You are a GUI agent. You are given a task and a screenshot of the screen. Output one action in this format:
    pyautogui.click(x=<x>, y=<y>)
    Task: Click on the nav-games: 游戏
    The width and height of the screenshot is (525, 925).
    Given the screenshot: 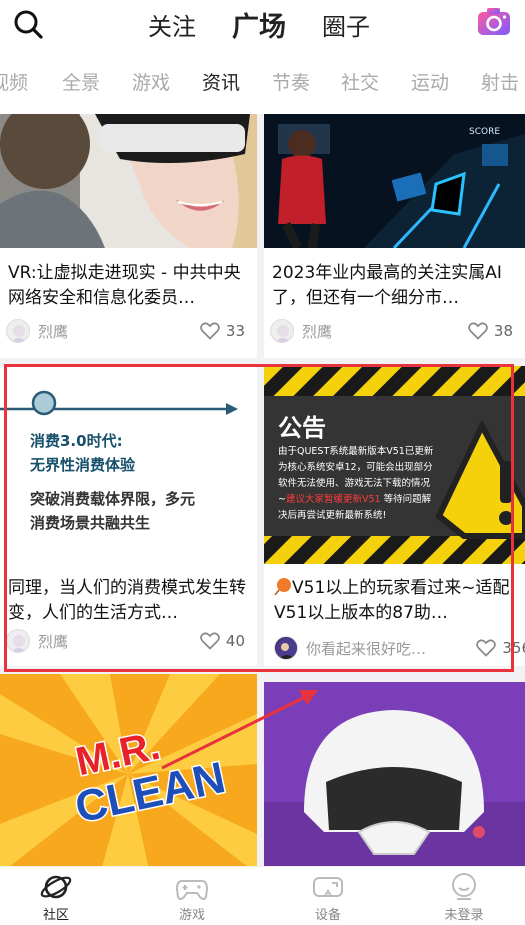 What is the action you would take?
    pyautogui.click(x=192, y=897)
    